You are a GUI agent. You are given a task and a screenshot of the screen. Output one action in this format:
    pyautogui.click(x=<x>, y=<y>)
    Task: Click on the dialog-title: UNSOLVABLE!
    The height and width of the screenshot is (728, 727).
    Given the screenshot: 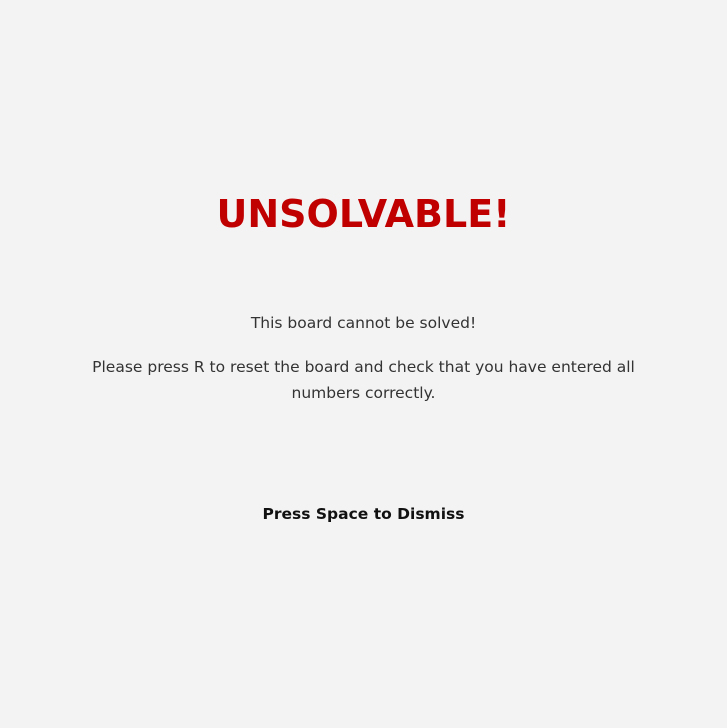 What is the action you would take?
    pyautogui.click(x=363, y=214)
    